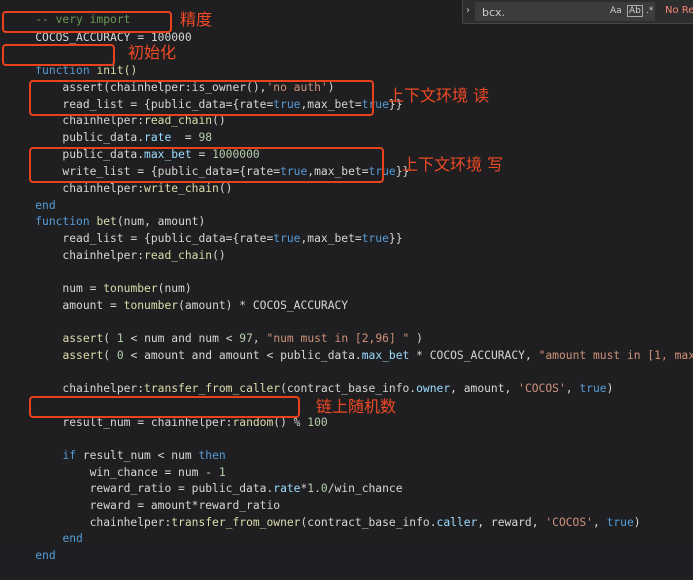  Describe the element at coordinates (263, 305) in the screenshot. I see `code-text: (amount) * COCOS_ACCURACY` at that location.